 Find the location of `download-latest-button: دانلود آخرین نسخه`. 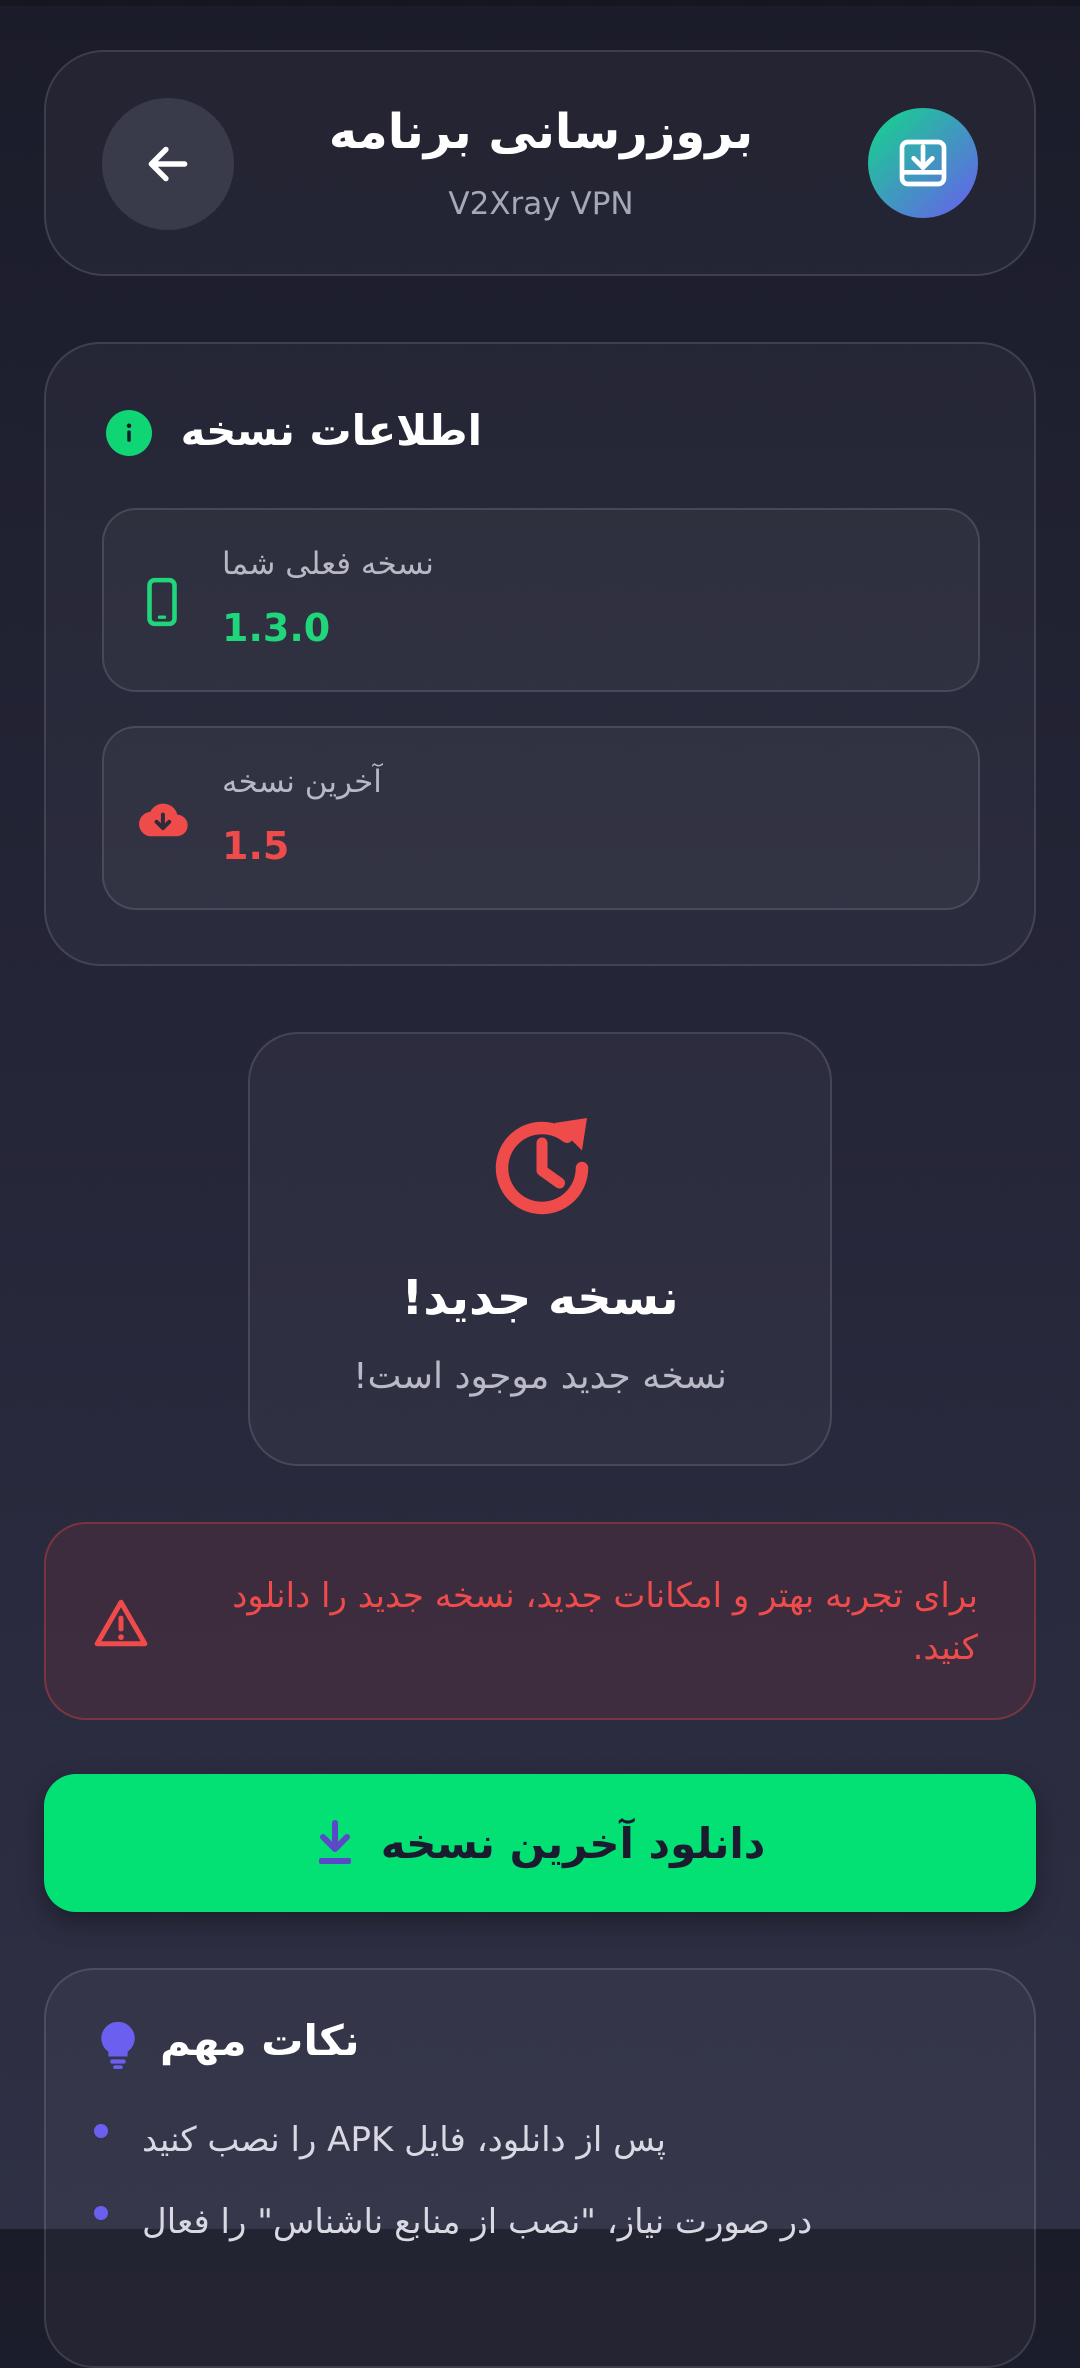

download-latest-button: دانلود آخرین نسخه is located at coordinates (540, 1843).